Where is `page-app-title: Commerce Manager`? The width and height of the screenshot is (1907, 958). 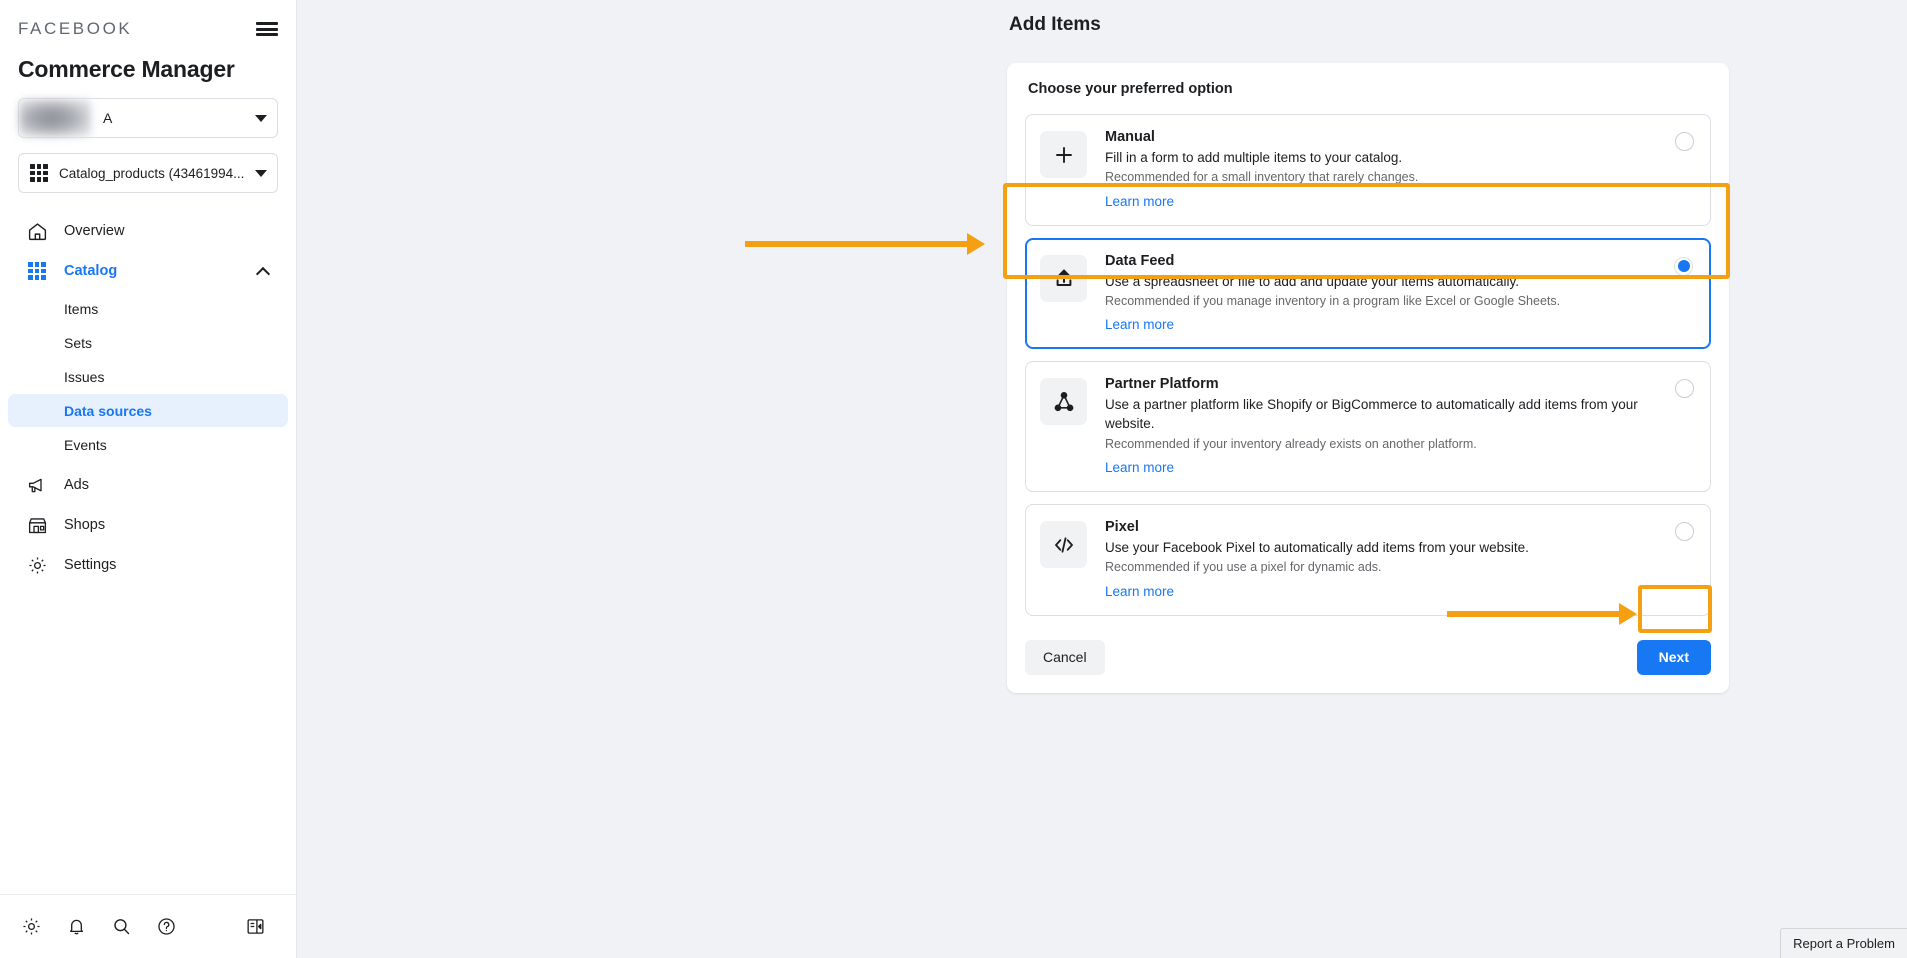 page-app-title: Commerce Manager is located at coordinates (126, 69).